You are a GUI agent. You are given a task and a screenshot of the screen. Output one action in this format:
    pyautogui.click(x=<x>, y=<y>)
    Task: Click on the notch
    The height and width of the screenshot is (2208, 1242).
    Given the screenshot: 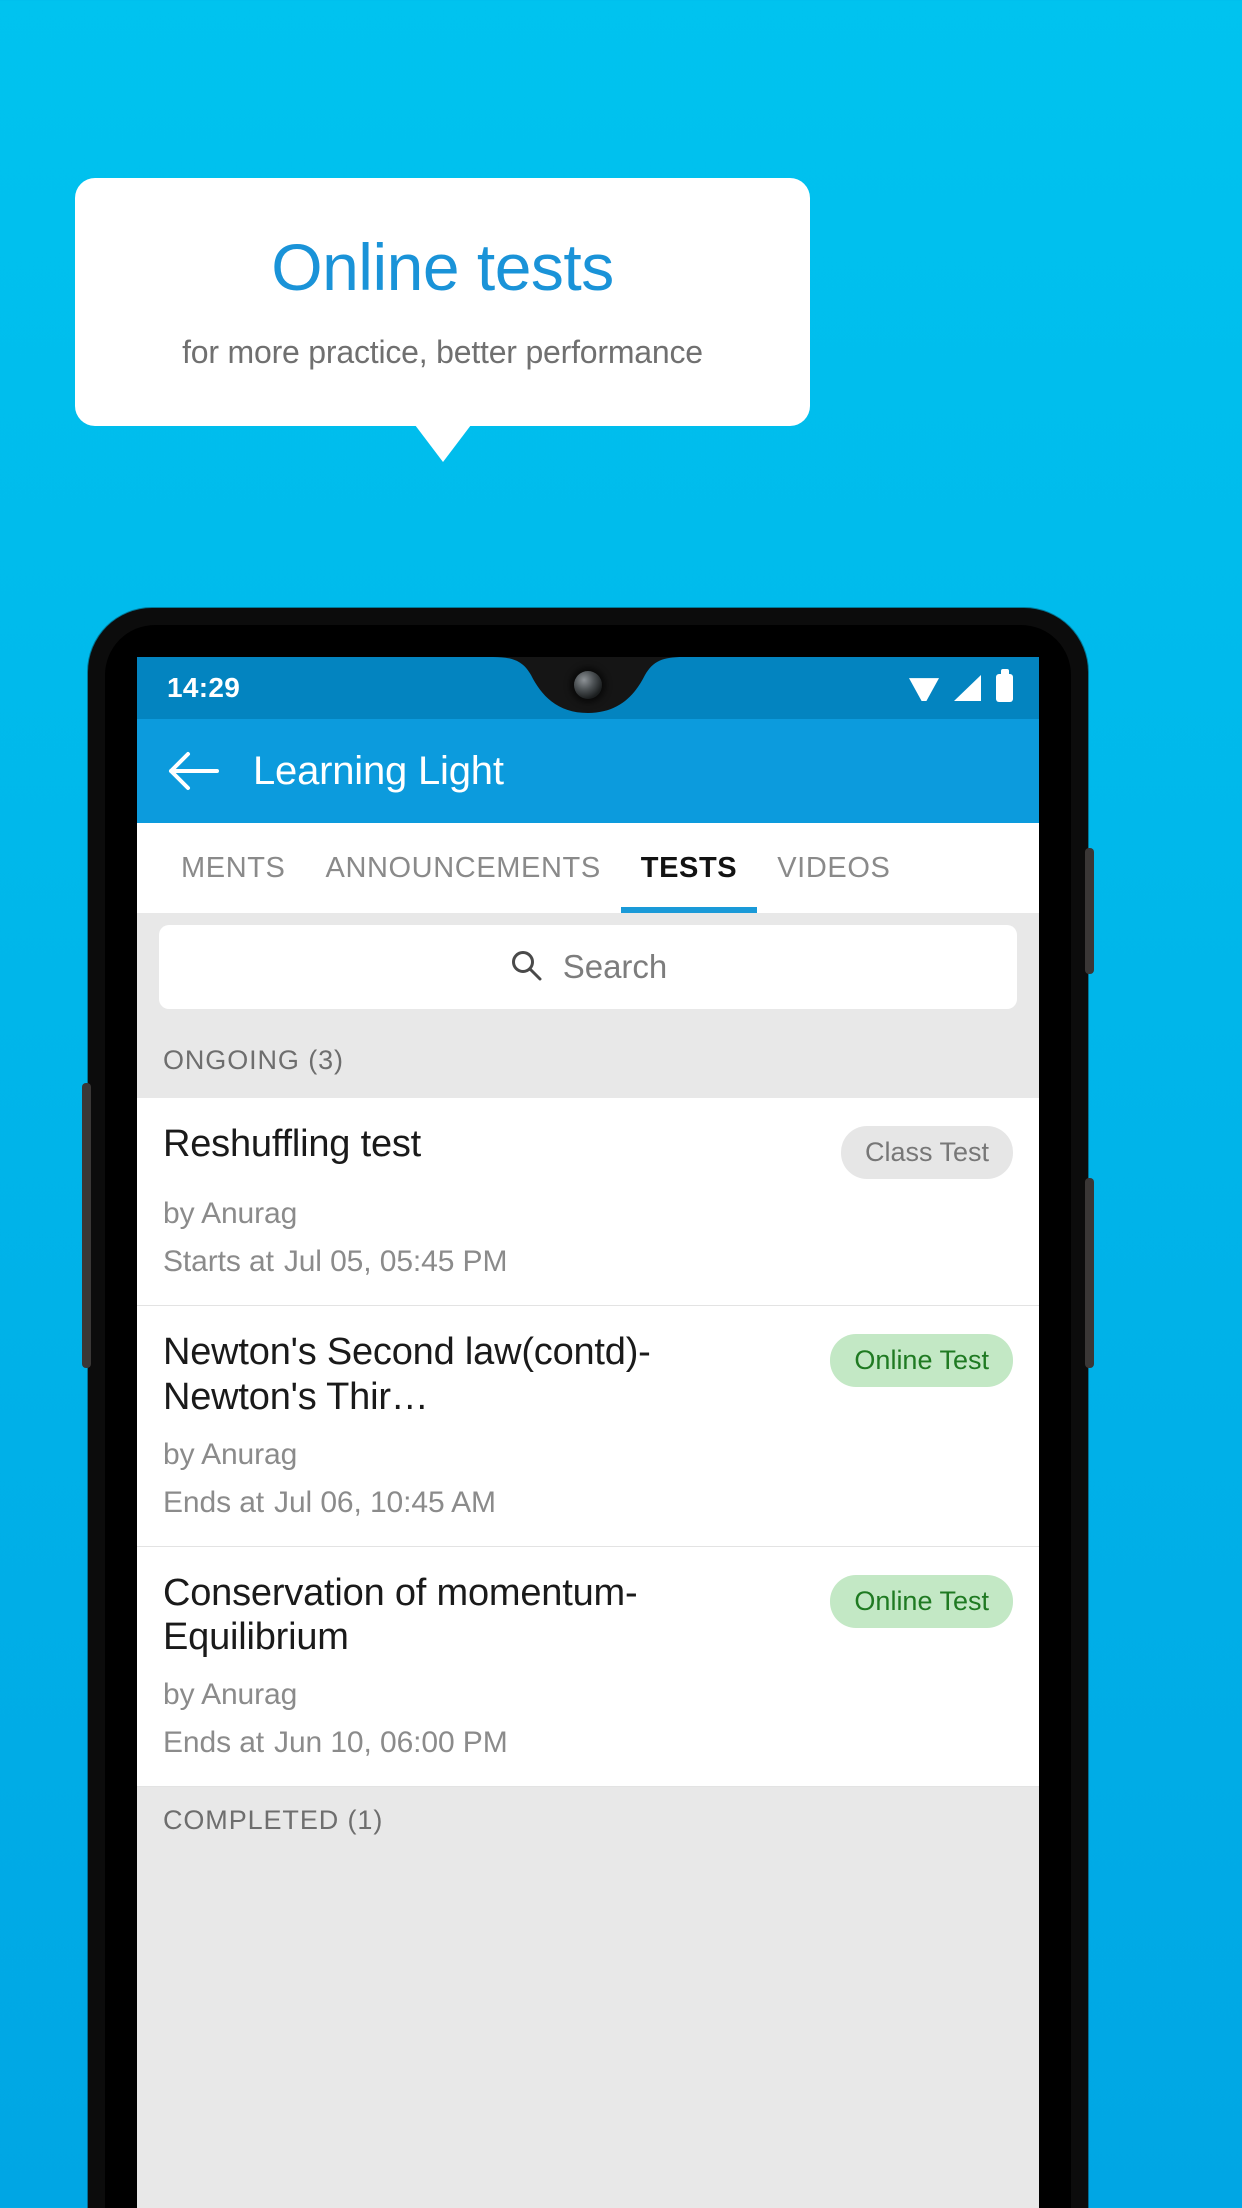 What is the action you would take?
    pyautogui.click(x=588, y=687)
    